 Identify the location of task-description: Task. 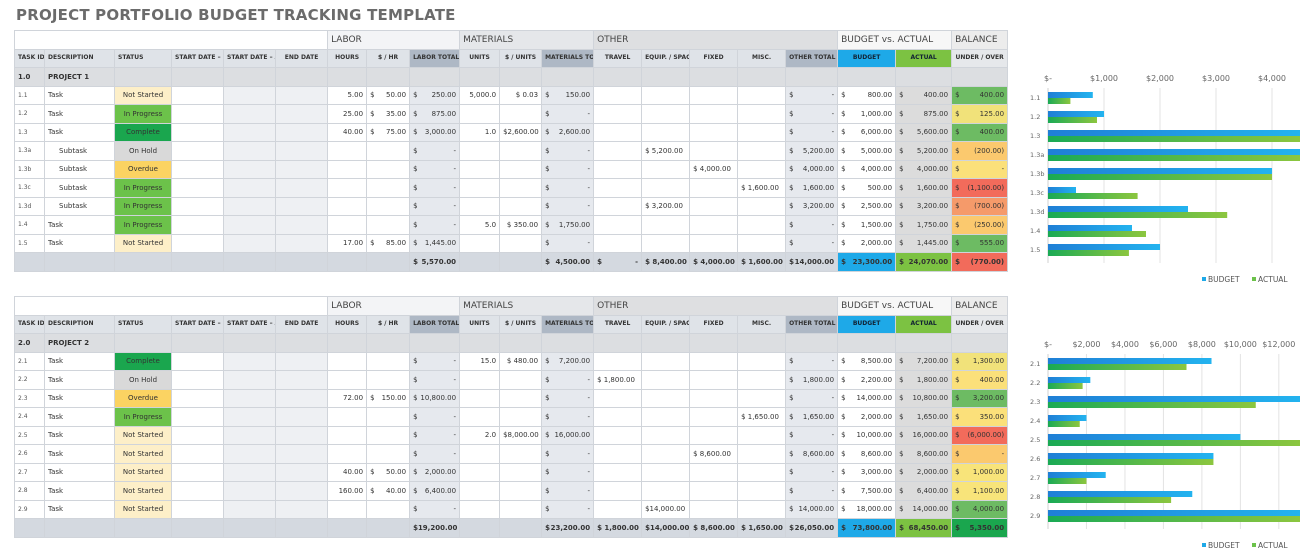
(79, 472).